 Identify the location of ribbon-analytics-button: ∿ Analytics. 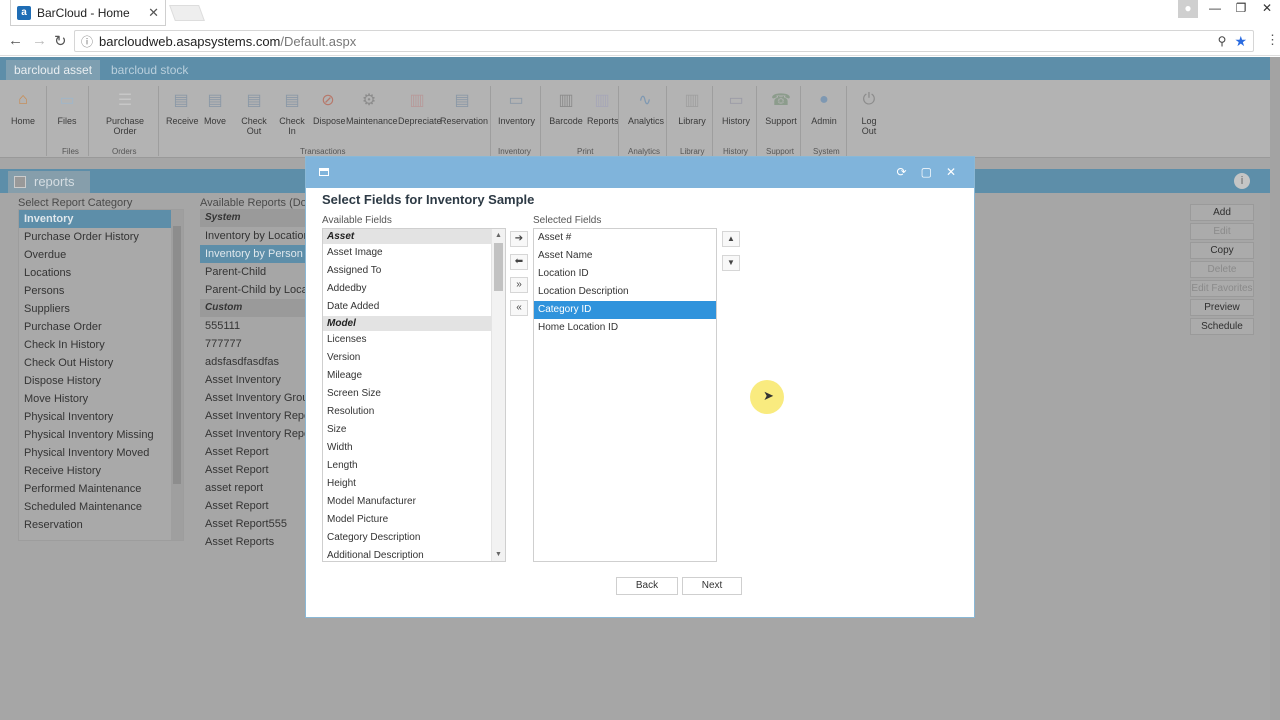
(646, 107).